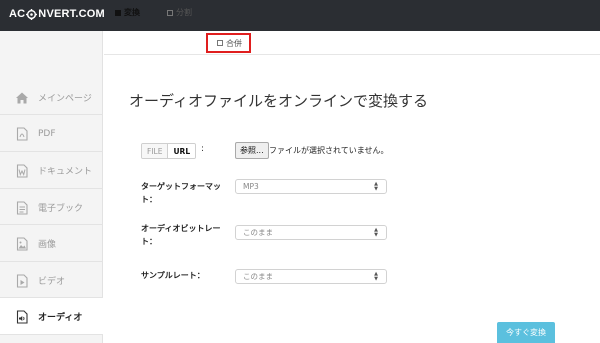  I want to click on word-document-icon, so click(22, 170).